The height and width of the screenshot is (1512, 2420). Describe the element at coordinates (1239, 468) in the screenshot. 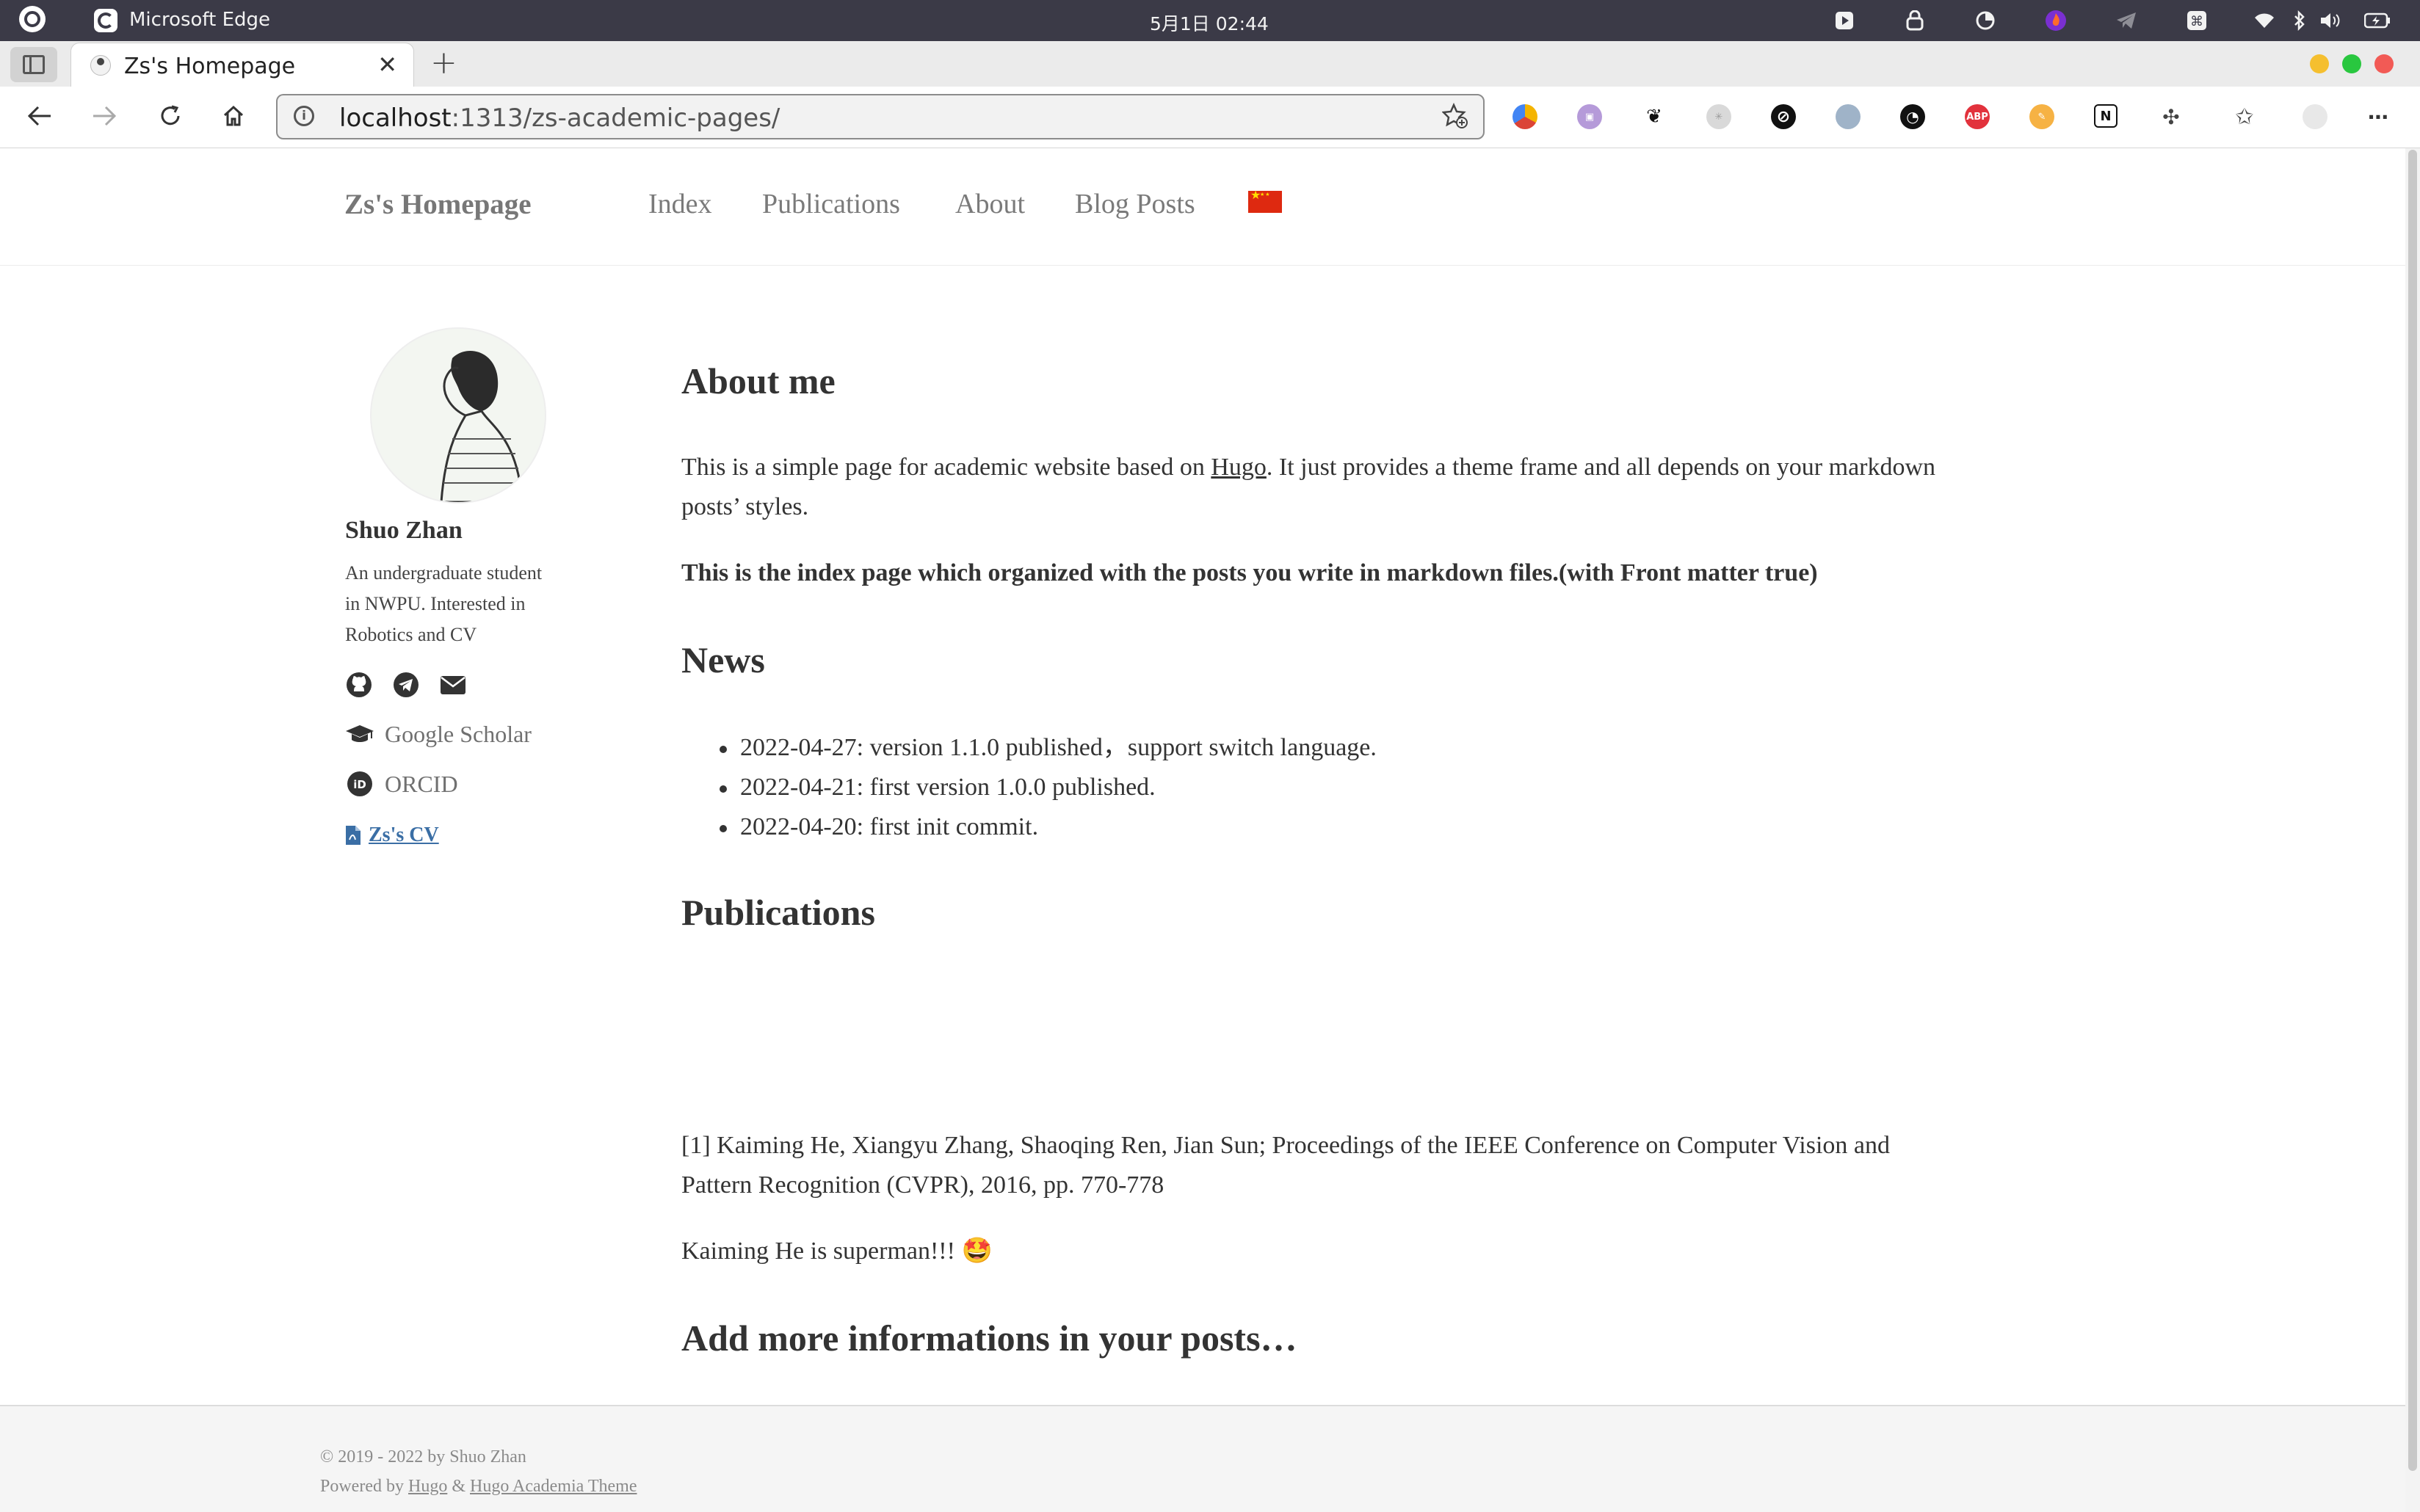

I see `hugo-link: Hugo` at that location.